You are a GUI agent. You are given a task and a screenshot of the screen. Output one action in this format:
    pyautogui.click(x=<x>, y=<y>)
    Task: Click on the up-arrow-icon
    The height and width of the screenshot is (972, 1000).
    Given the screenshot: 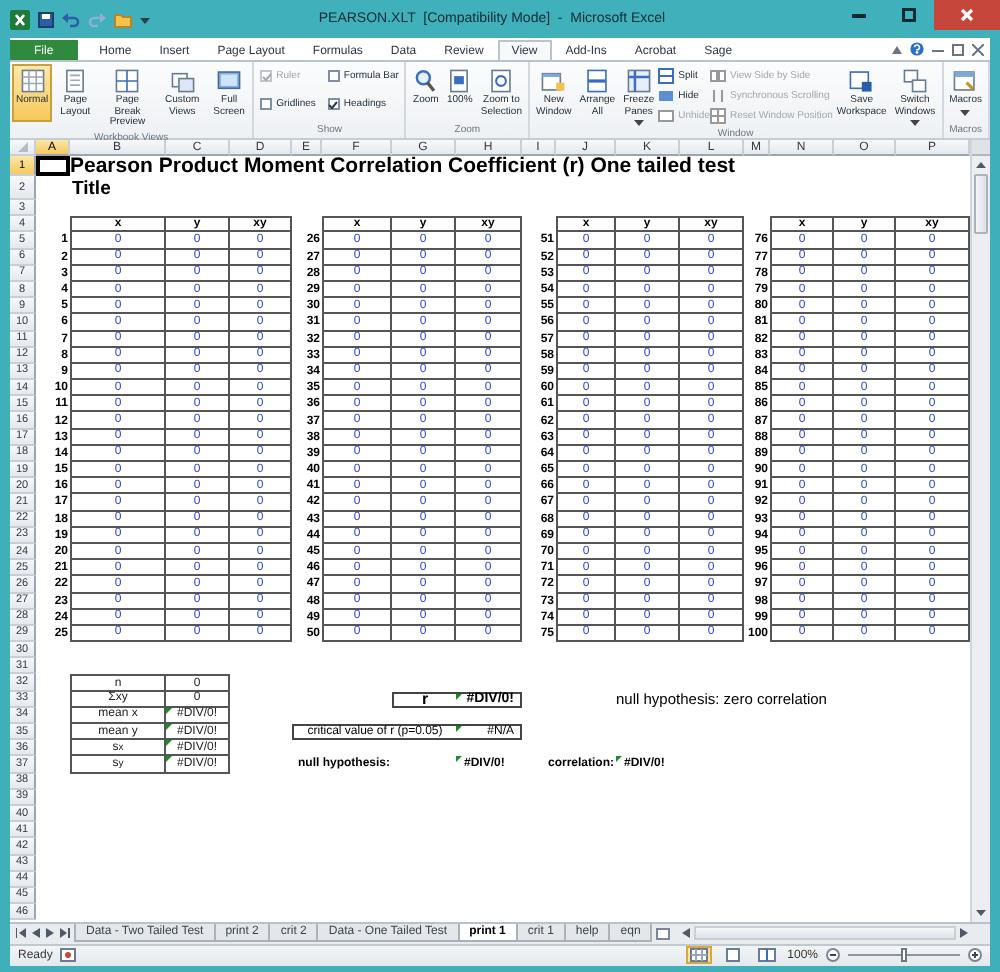 What is the action you would take?
    pyautogui.click(x=981, y=165)
    